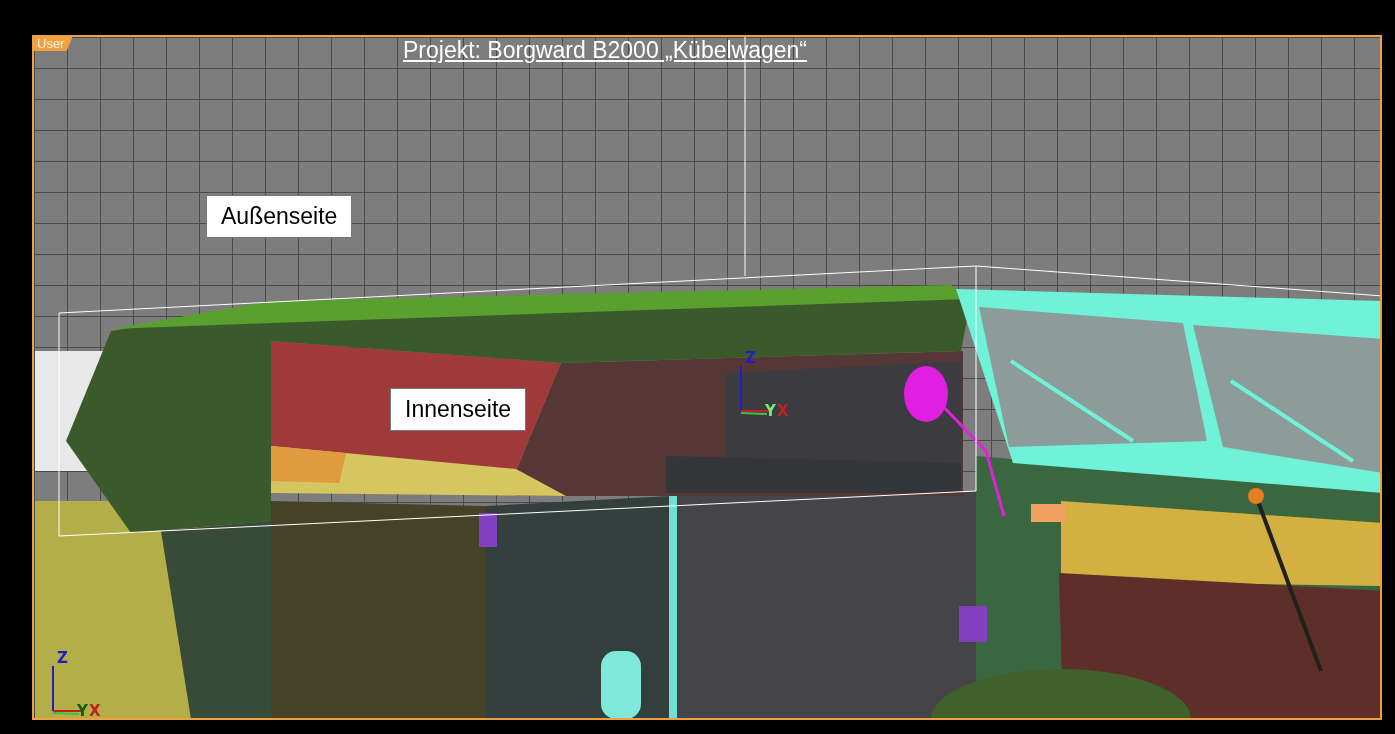  What do you see at coordinates (279, 216) in the screenshot?
I see `annotation-label: Außenseite` at bounding box center [279, 216].